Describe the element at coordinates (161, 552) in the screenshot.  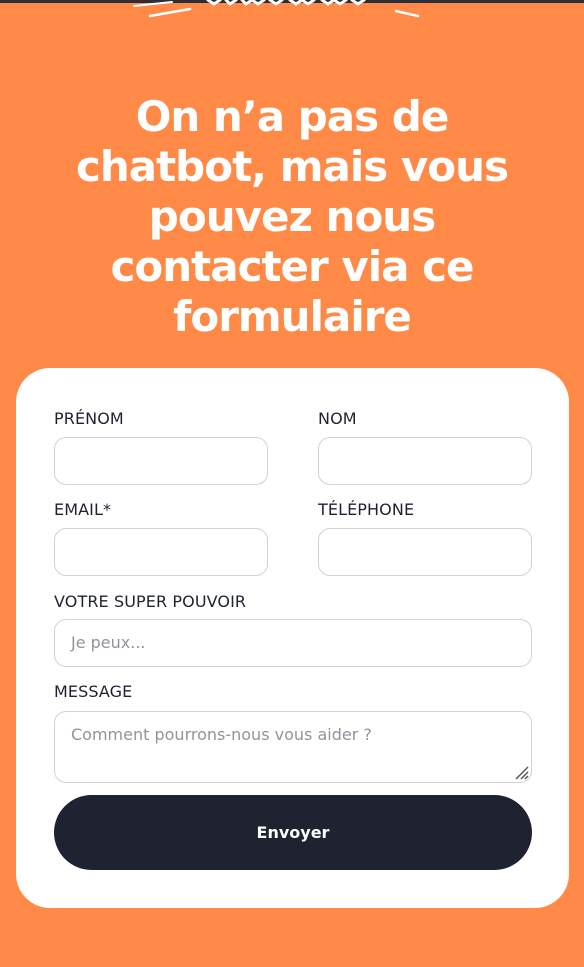
I see `email-field` at that location.